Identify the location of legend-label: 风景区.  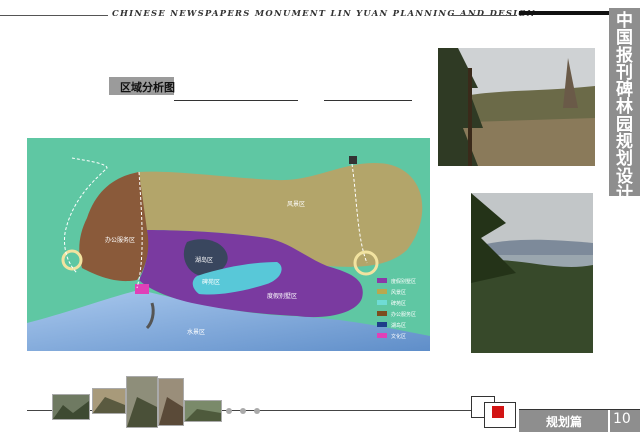
(398, 292).